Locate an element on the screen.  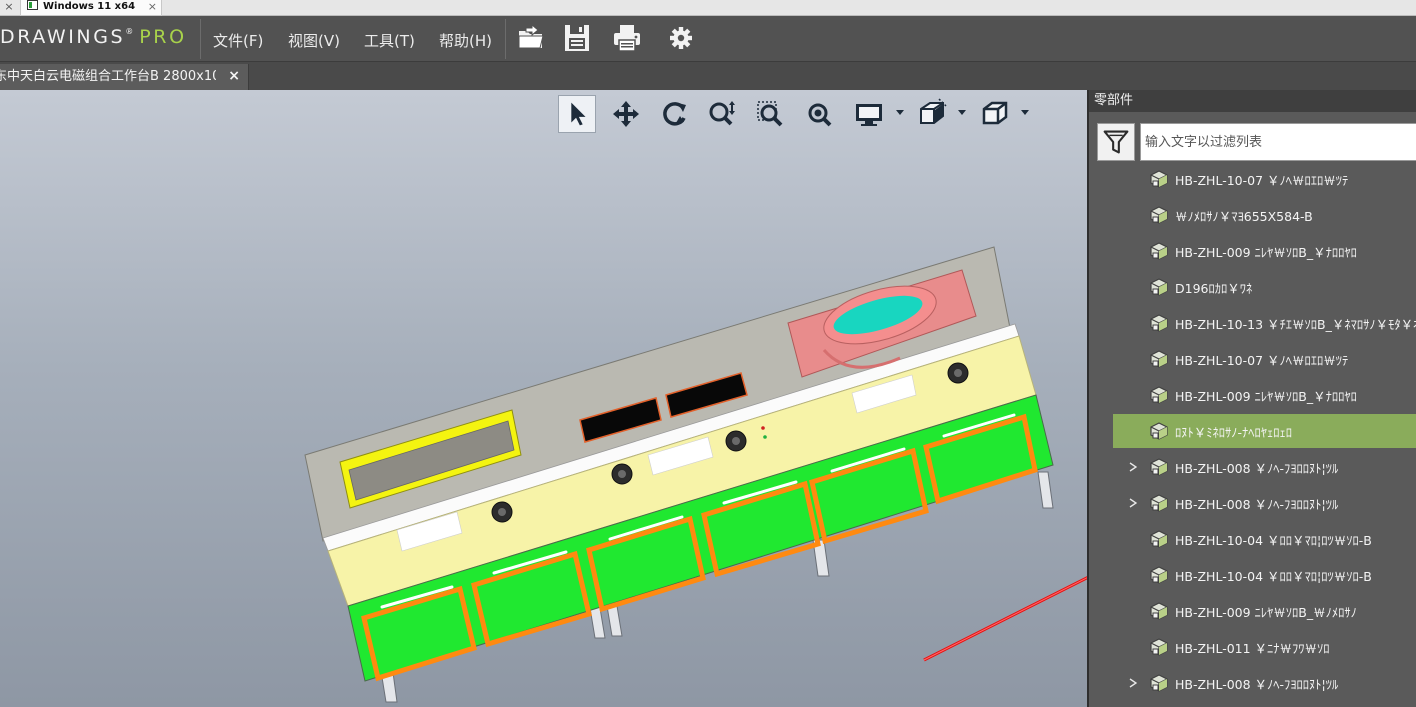
open-folder-icon is located at coordinates (531, 38).